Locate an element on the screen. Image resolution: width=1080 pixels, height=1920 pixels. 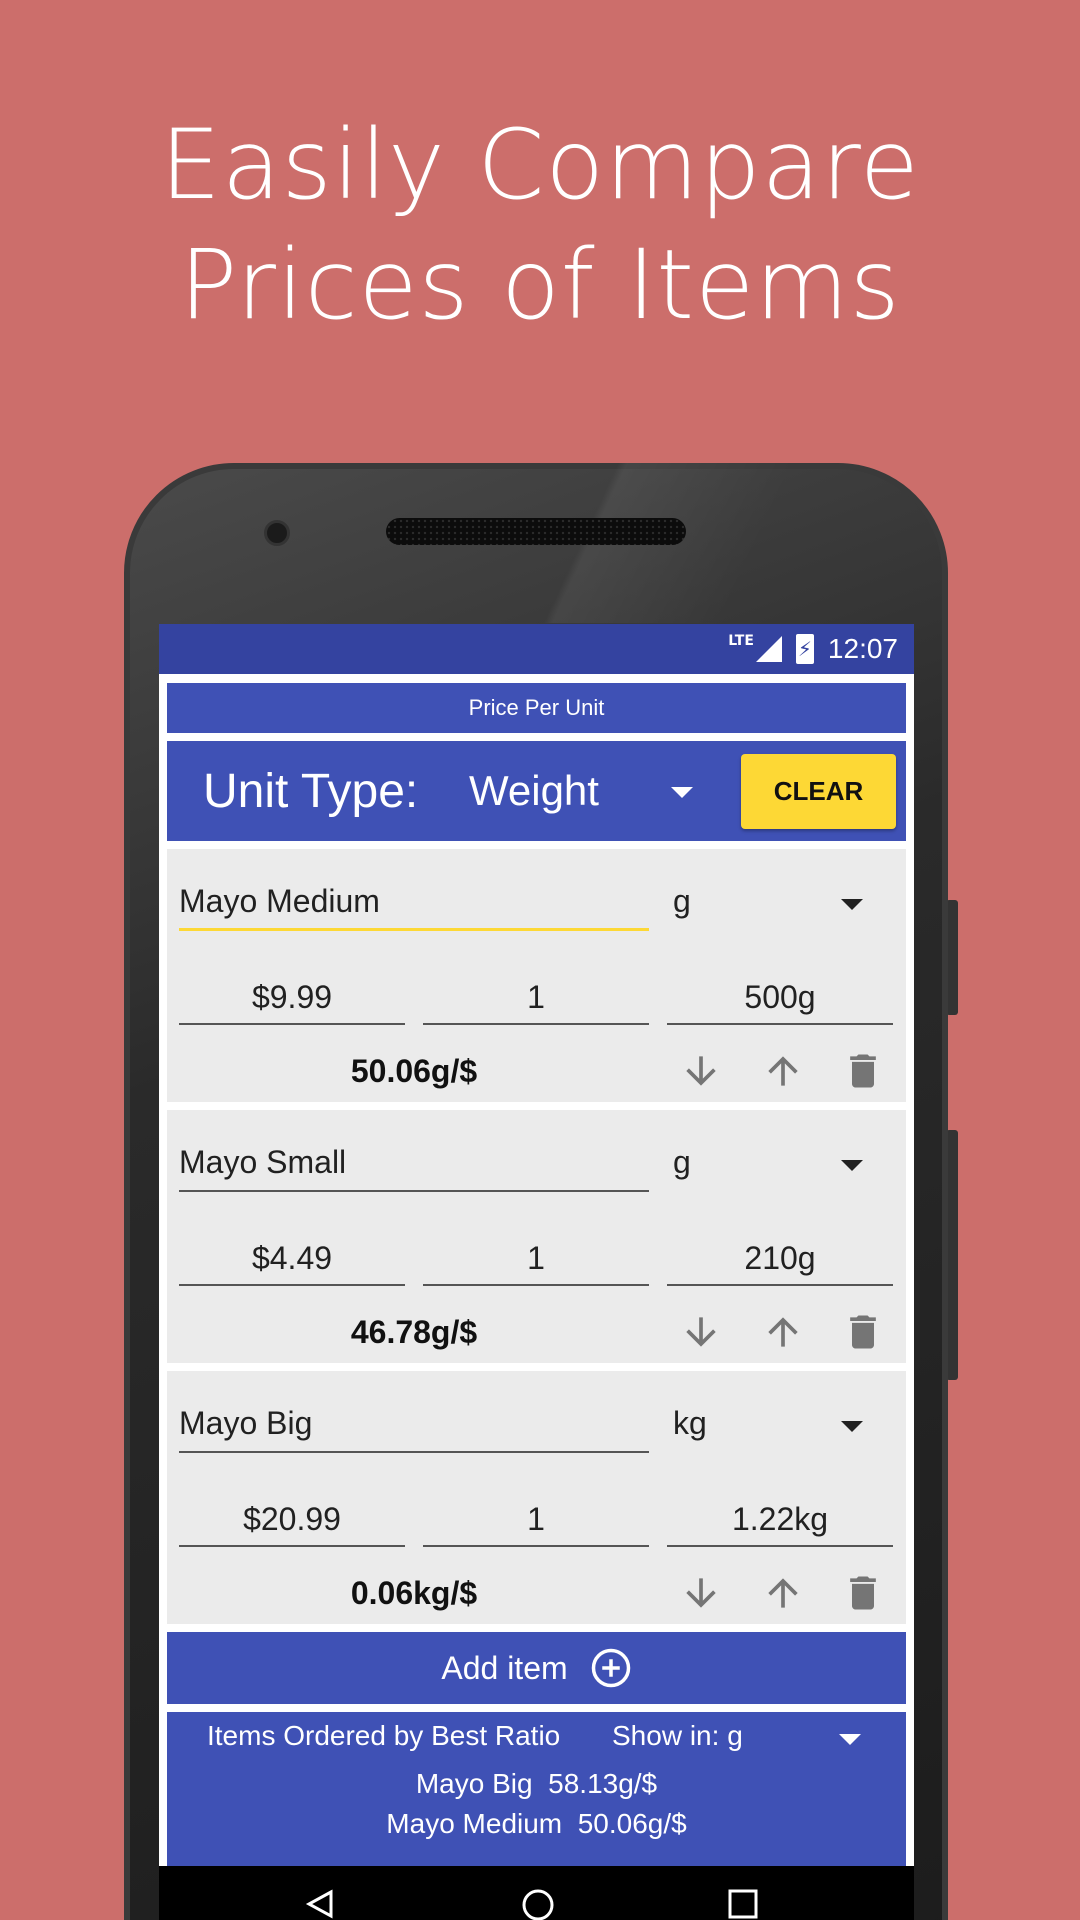
home-icon is located at coordinates (538, 1904).